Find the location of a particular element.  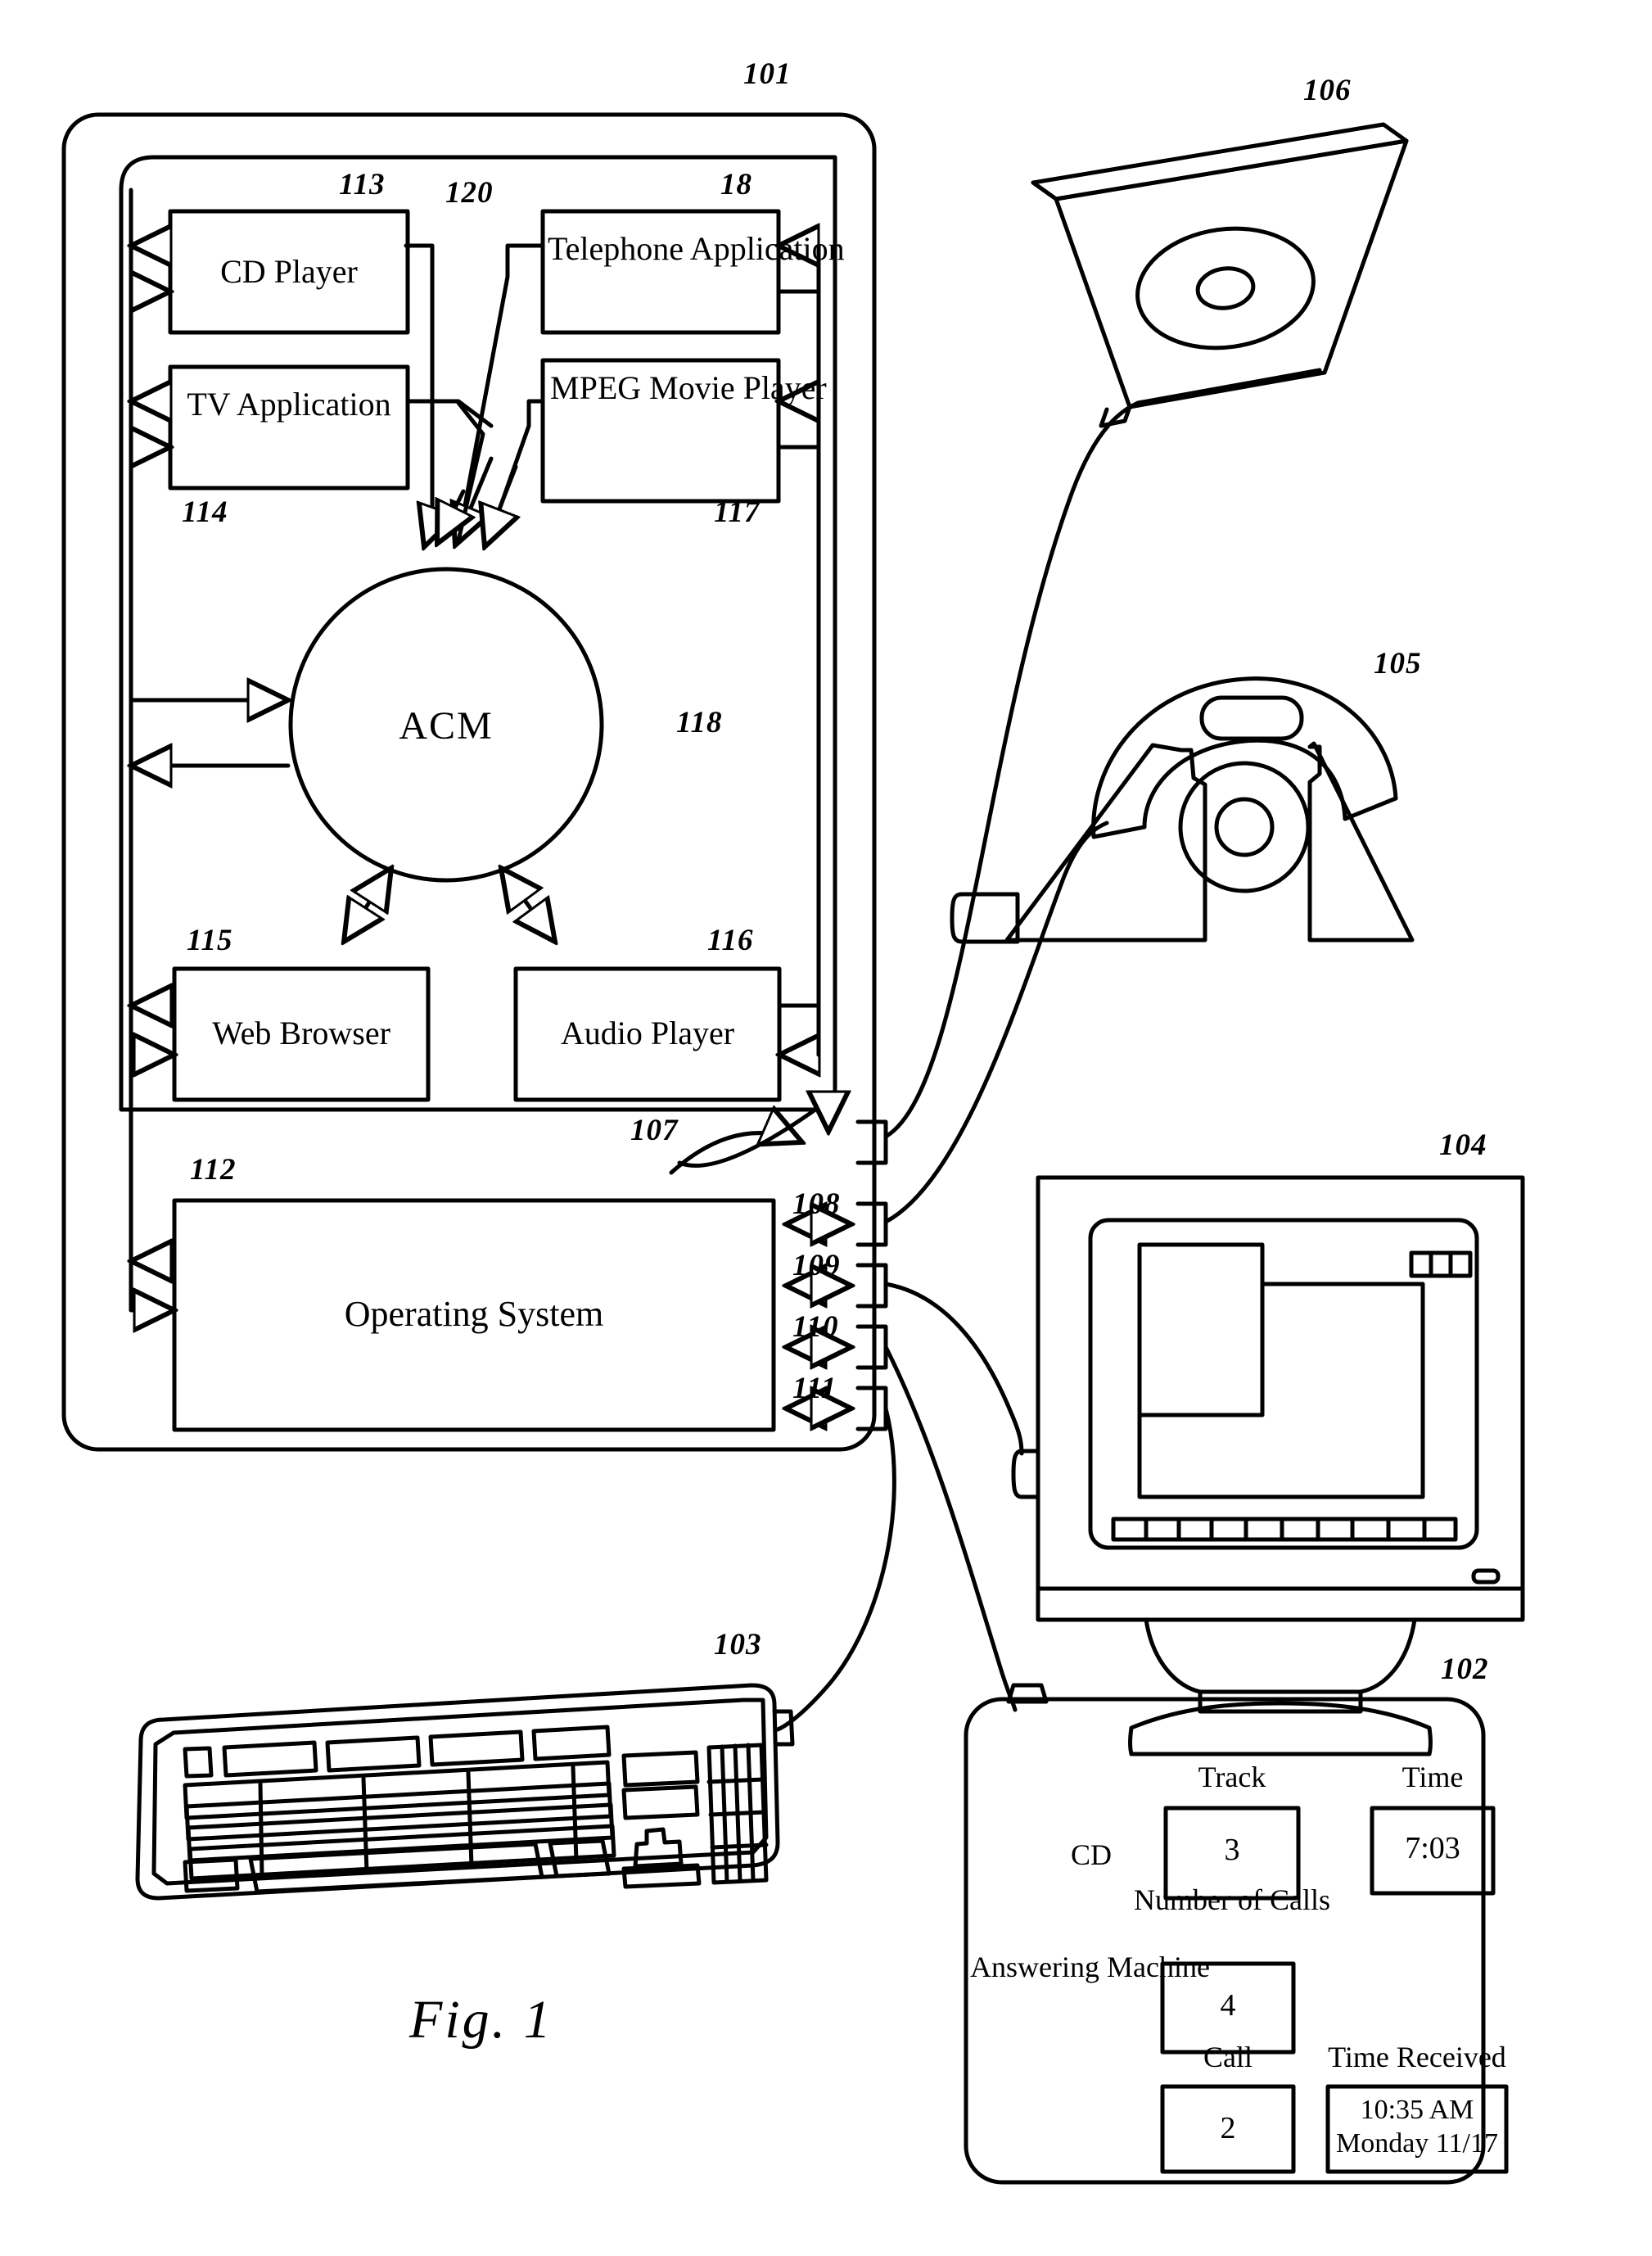

mpeg-movie-player-label: MPEG Movie Player is located at coordinates (688, 387).